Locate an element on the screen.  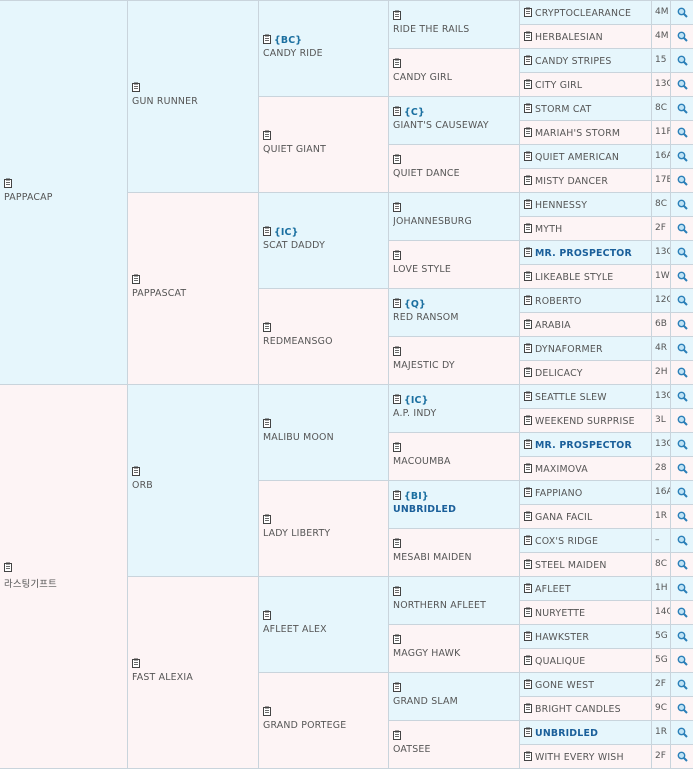
horse-name: DYNAFORMER is located at coordinates (569, 349).